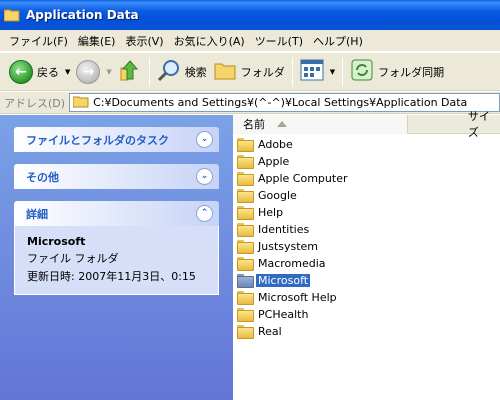 This screenshot has height=400, width=500. Describe the element at coordinates (195, 72) in the screenshot. I see `search-label: 検索` at that location.